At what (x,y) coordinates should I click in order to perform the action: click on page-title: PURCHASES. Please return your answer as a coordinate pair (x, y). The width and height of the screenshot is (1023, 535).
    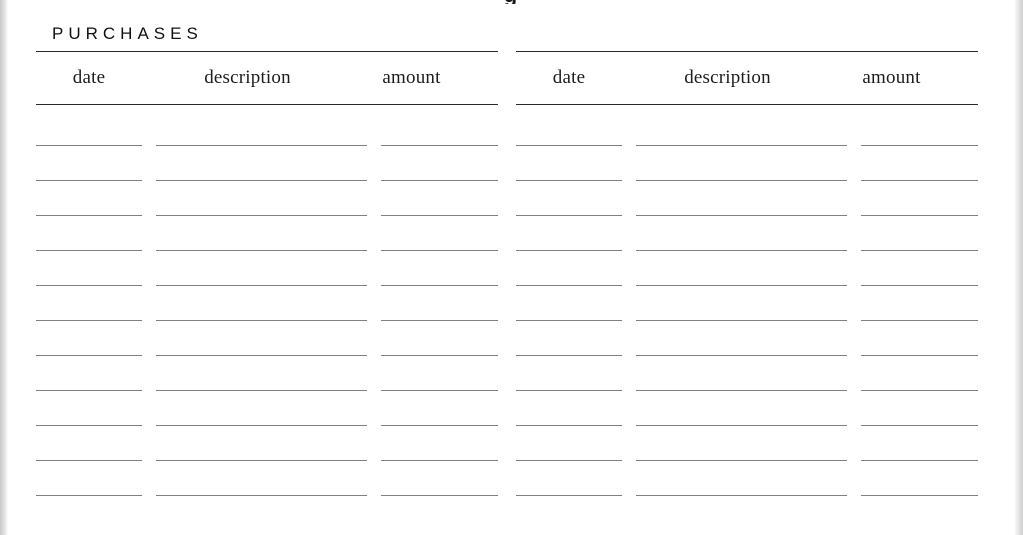
    Looking at the image, I should click on (127, 33).